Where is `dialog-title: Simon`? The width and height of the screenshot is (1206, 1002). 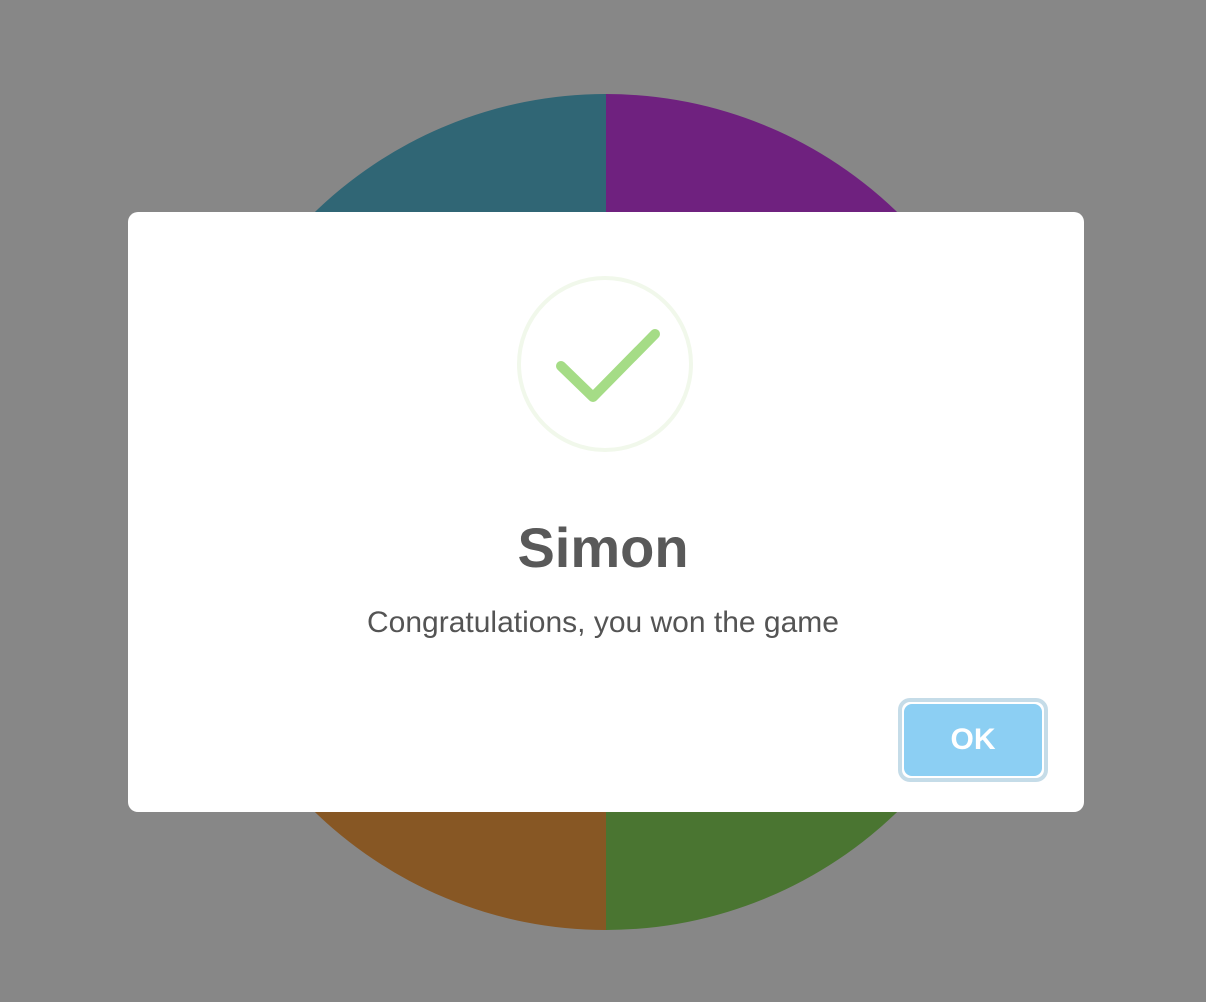
dialog-title: Simon is located at coordinates (603, 547).